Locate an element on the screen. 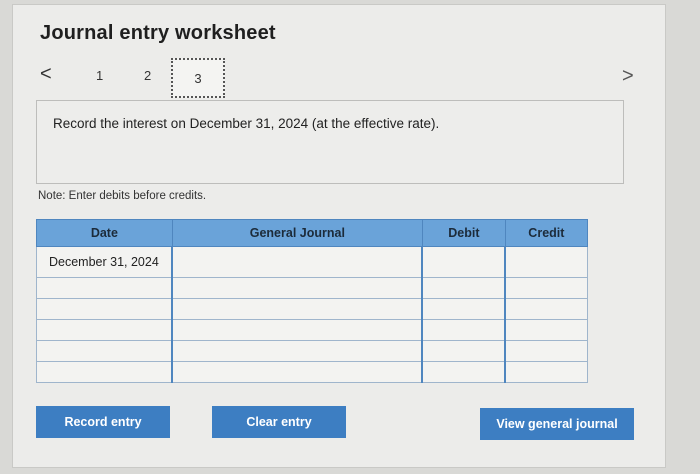  clear-entry-button: Clear entry is located at coordinates (279, 422).